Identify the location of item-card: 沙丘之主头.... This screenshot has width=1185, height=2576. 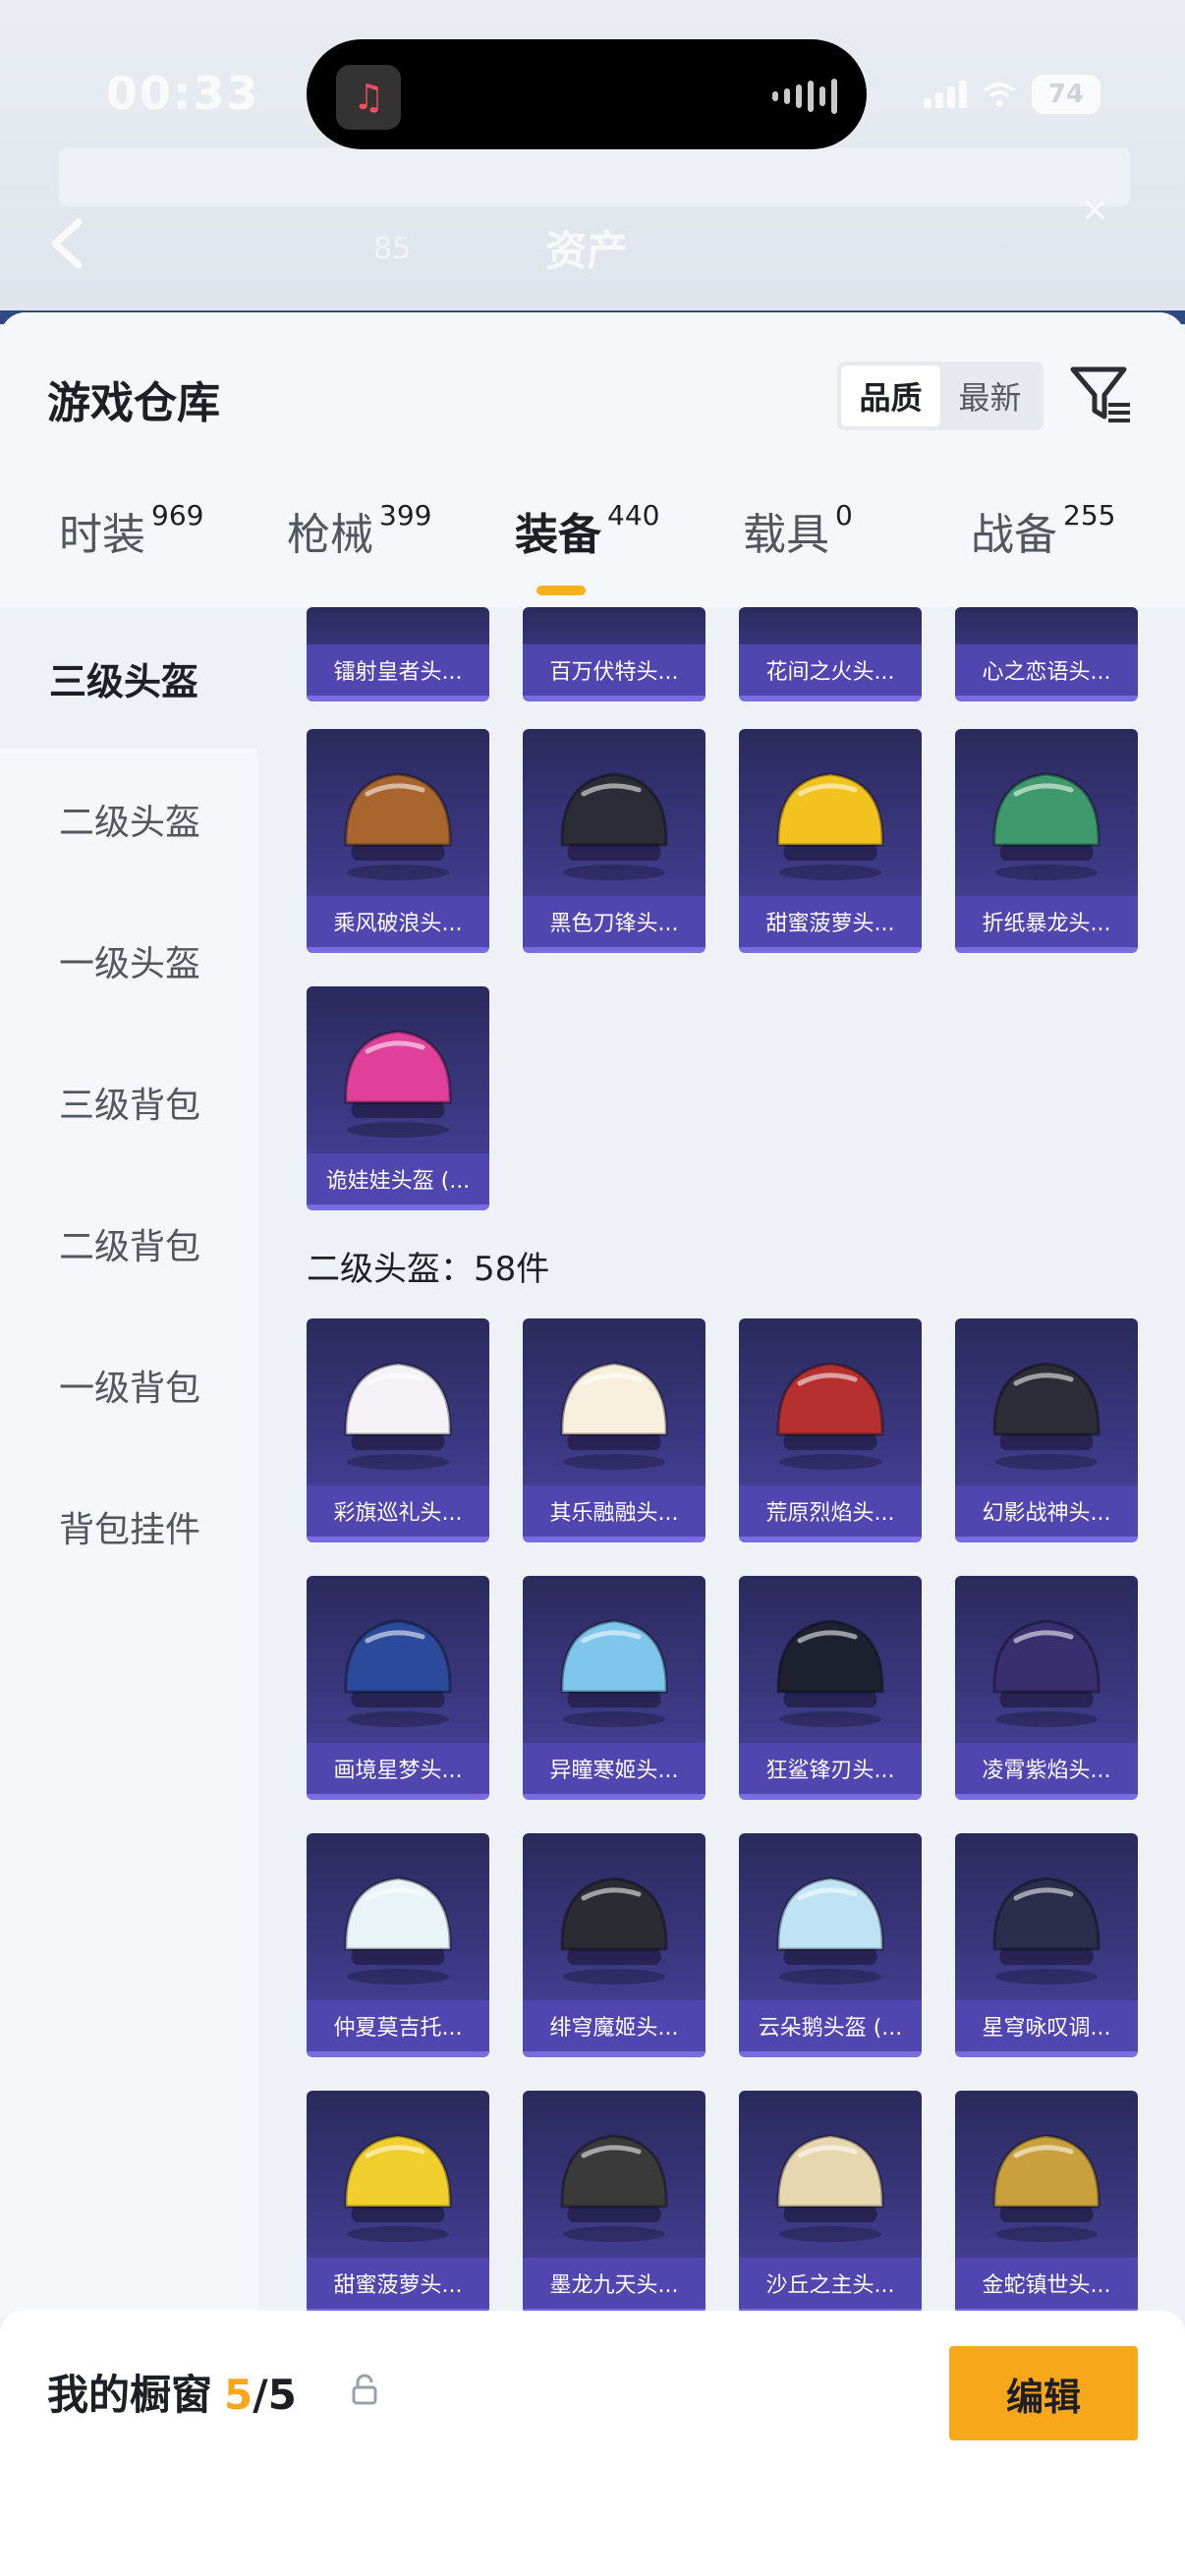
(831, 2203).